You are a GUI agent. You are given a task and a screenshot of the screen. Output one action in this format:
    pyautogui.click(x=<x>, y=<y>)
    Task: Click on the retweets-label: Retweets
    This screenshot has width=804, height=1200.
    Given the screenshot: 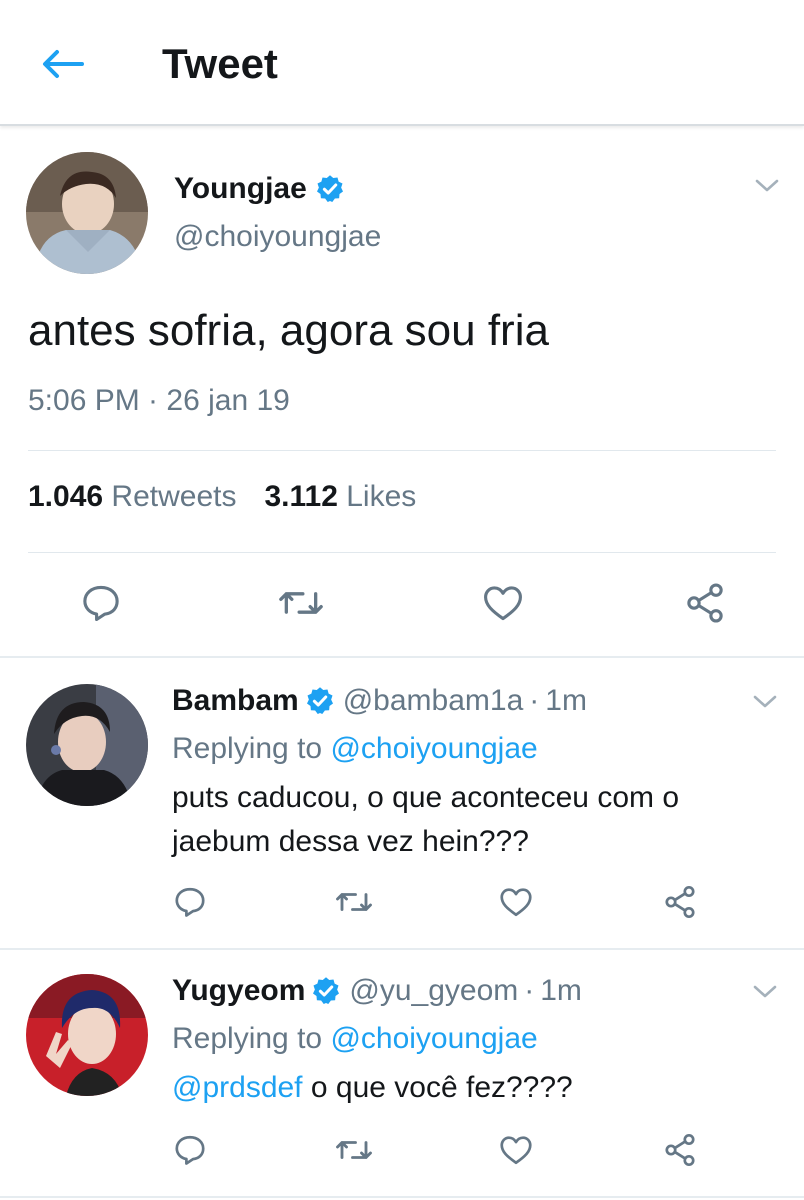 What is the action you would take?
    pyautogui.click(x=174, y=496)
    